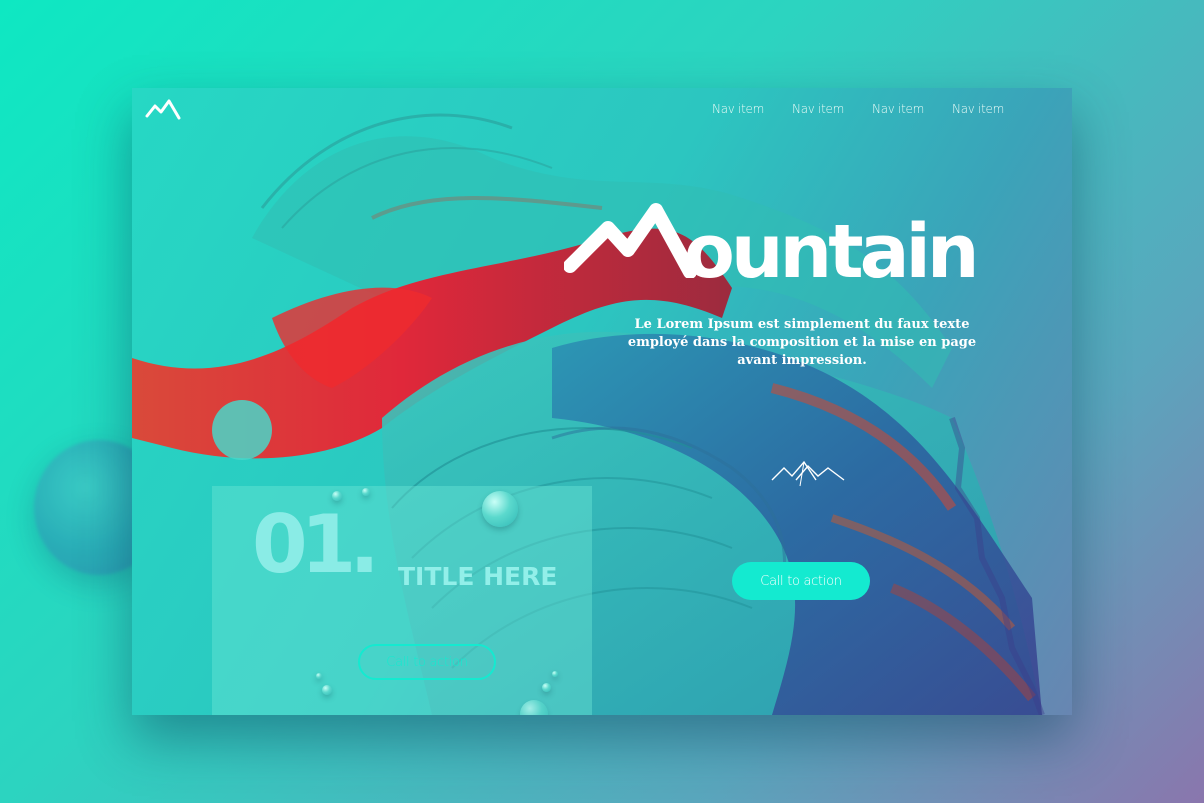 This screenshot has height=803, width=1204. I want to click on nav-item-2: Nav item, so click(818, 109).